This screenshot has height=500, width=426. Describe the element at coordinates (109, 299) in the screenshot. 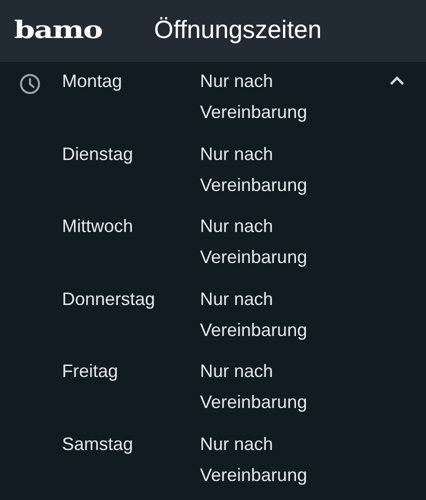

I see `day-label: Donnerstag` at that location.